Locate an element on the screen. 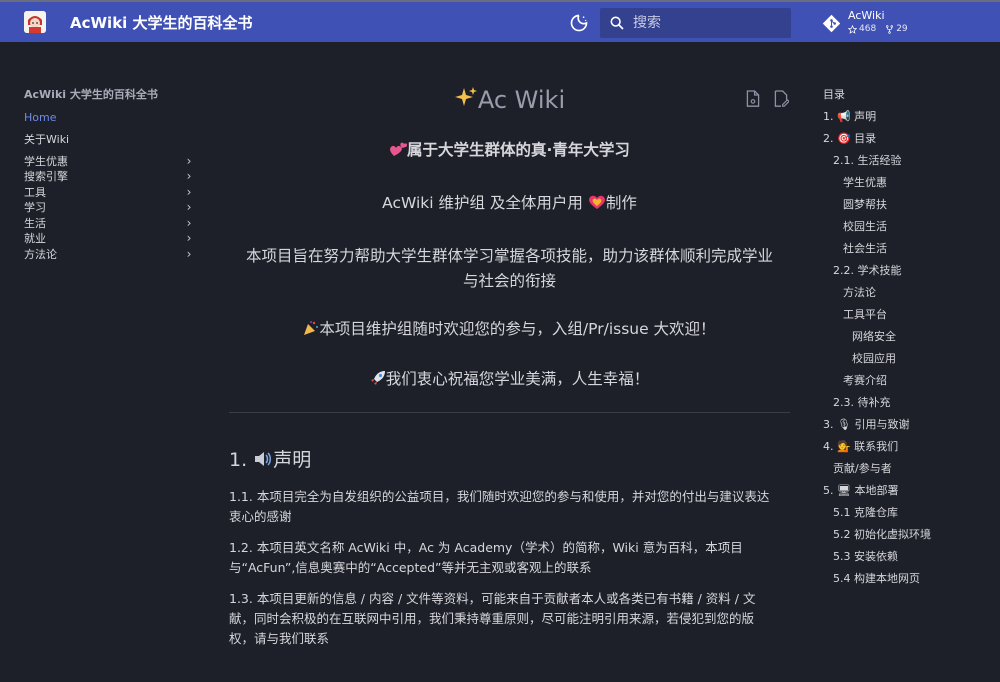 The height and width of the screenshot is (682, 1000). toc-item-to-be-added: 2.3. 待补充 is located at coordinates (908, 407).